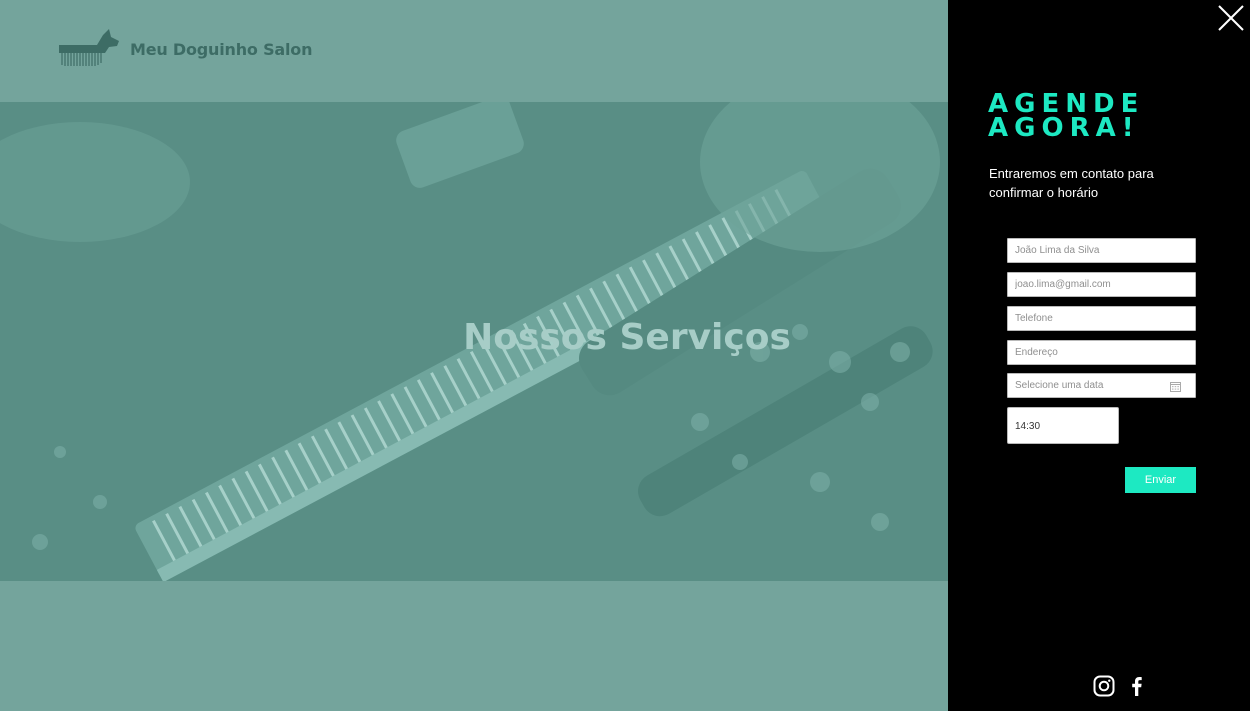  What do you see at coordinates (1137, 686) in the screenshot?
I see `facebook-icon` at bounding box center [1137, 686].